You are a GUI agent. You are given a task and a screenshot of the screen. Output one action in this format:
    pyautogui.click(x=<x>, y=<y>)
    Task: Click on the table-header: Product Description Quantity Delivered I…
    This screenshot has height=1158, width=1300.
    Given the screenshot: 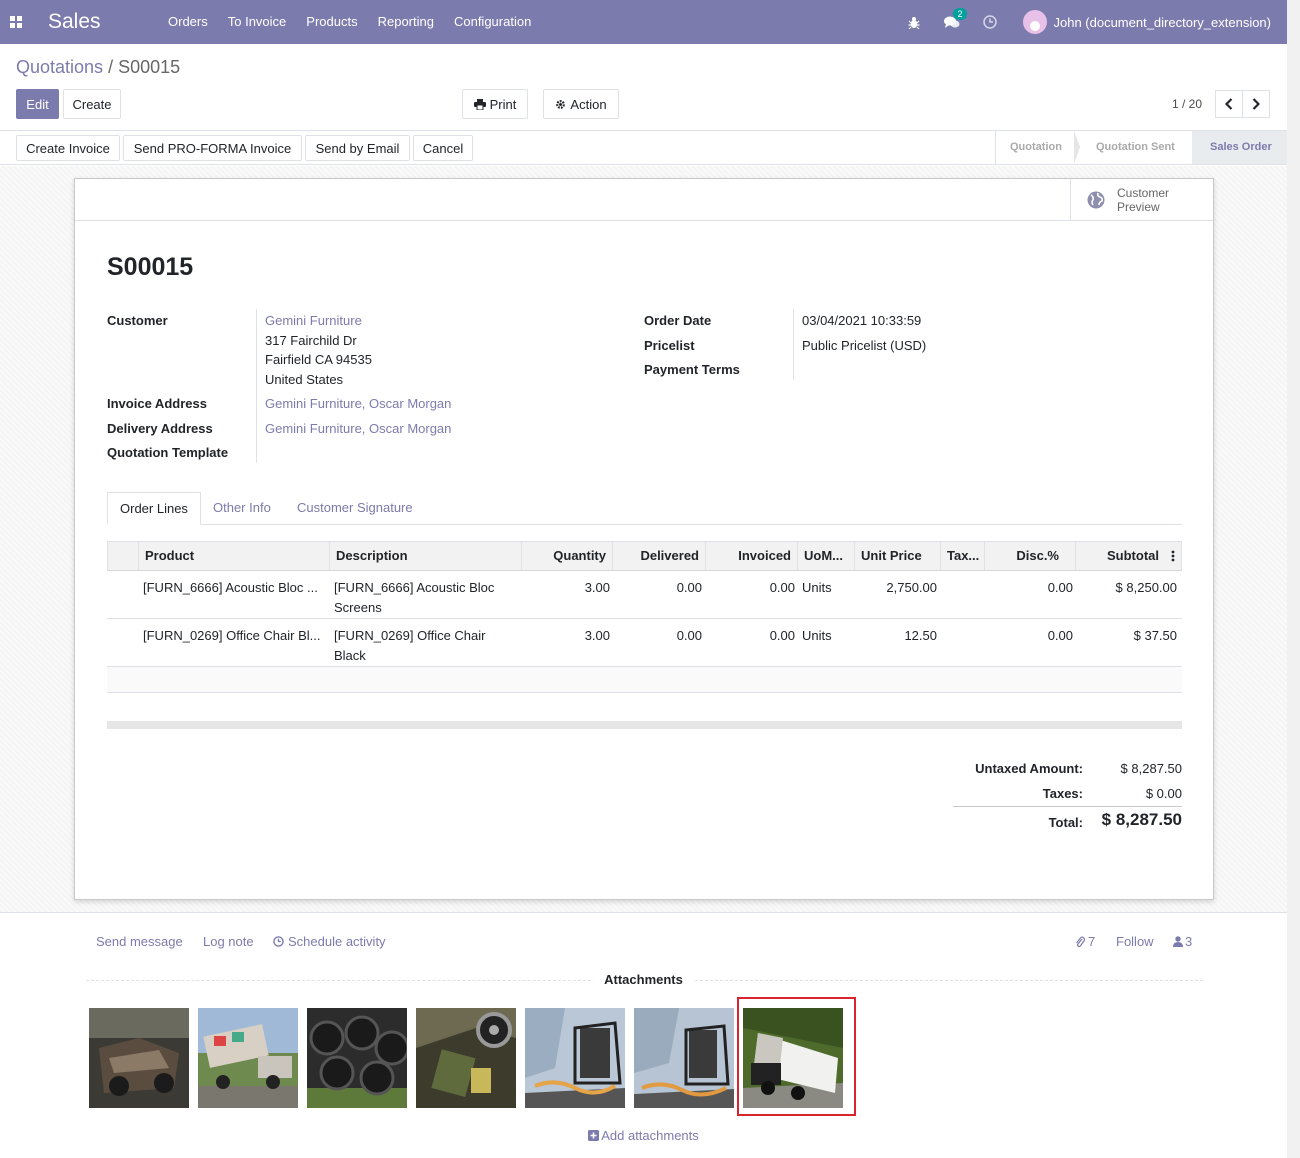 What is the action you would take?
    pyautogui.click(x=644, y=556)
    